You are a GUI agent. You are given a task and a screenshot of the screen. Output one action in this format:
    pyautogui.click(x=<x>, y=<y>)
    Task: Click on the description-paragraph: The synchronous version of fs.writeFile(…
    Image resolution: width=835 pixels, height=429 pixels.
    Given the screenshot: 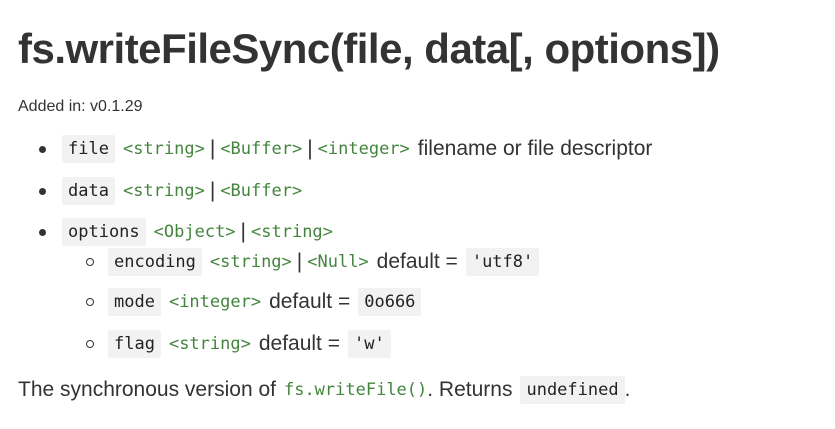 What is the action you would take?
    pyautogui.click(x=324, y=390)
    